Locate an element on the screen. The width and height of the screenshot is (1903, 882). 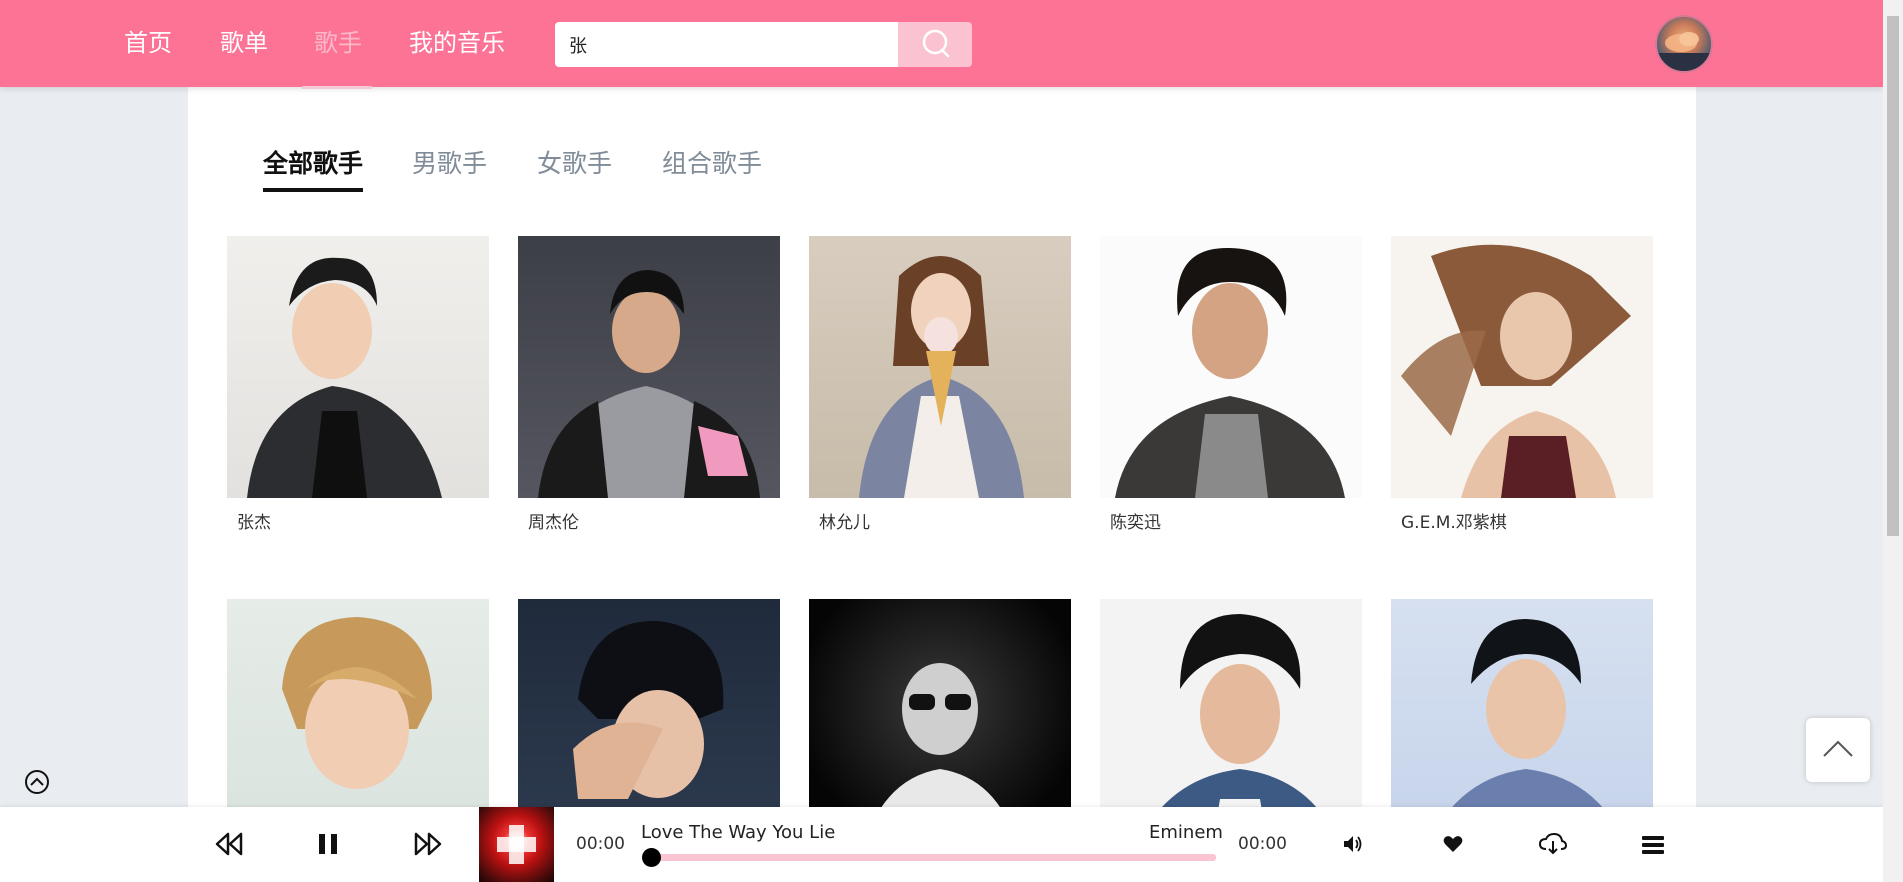
download-icon is located at coordinates (1553, 843).